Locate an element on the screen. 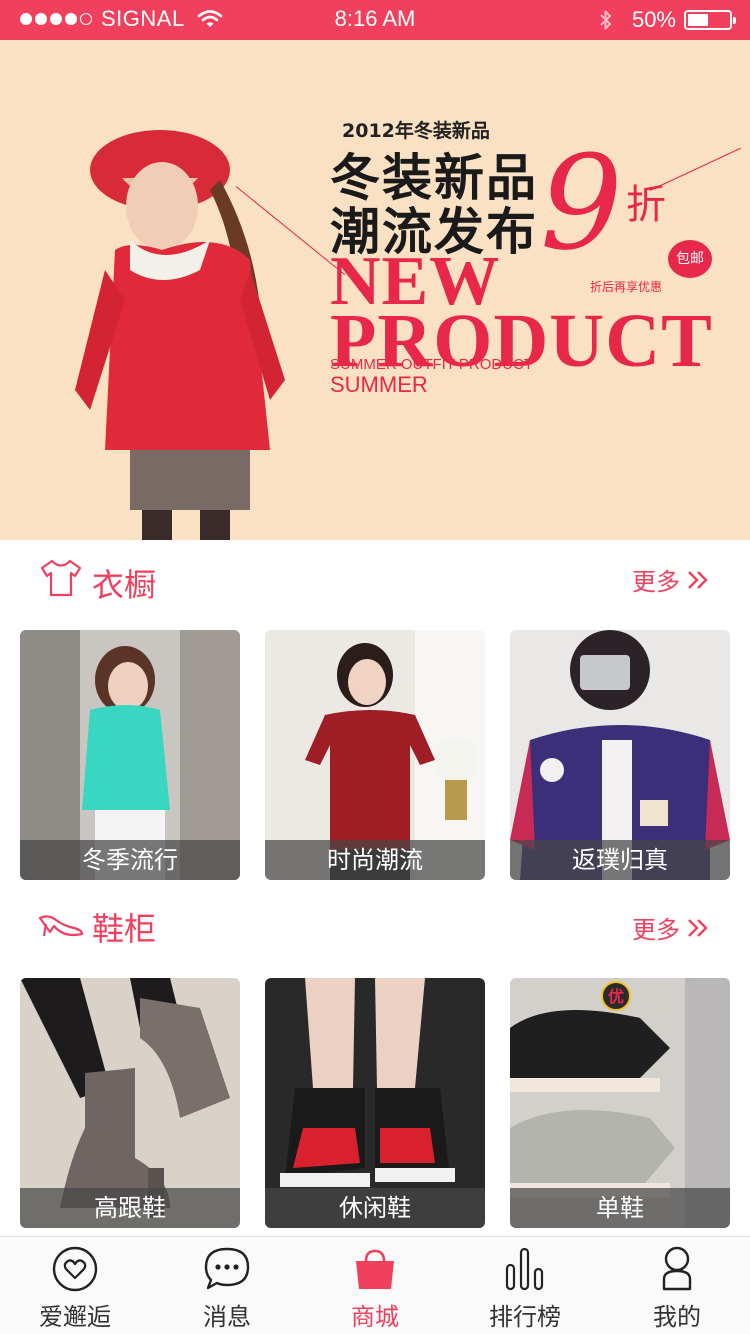  tab-messages: 消息 is located at coordinates (227, 1285).